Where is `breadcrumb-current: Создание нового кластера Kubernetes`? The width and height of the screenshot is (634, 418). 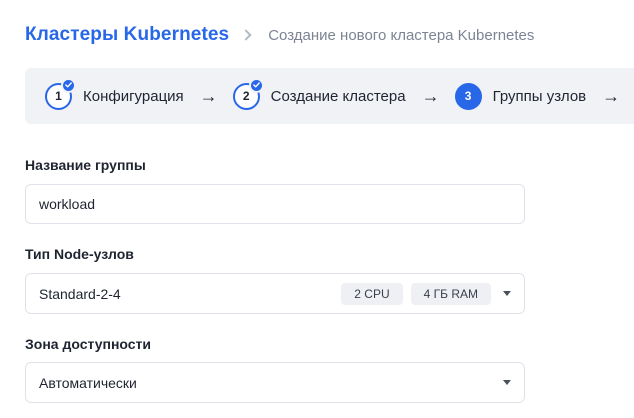
breadcrumb-current: Создание нового кластера Kubernetes is located at coordinates (401, 35).